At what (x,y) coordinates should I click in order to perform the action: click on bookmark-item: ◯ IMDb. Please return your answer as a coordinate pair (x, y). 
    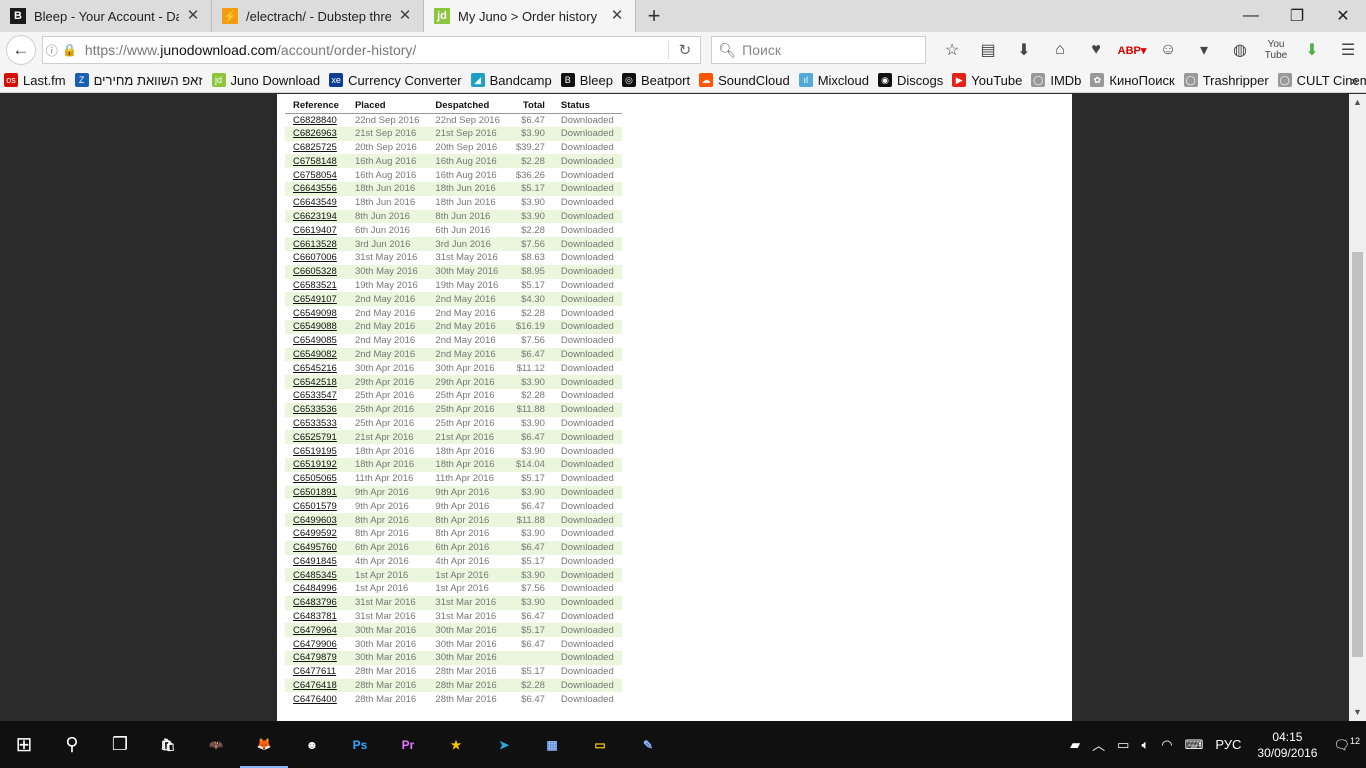
    Looking at the image, I should click on (1056, 80).